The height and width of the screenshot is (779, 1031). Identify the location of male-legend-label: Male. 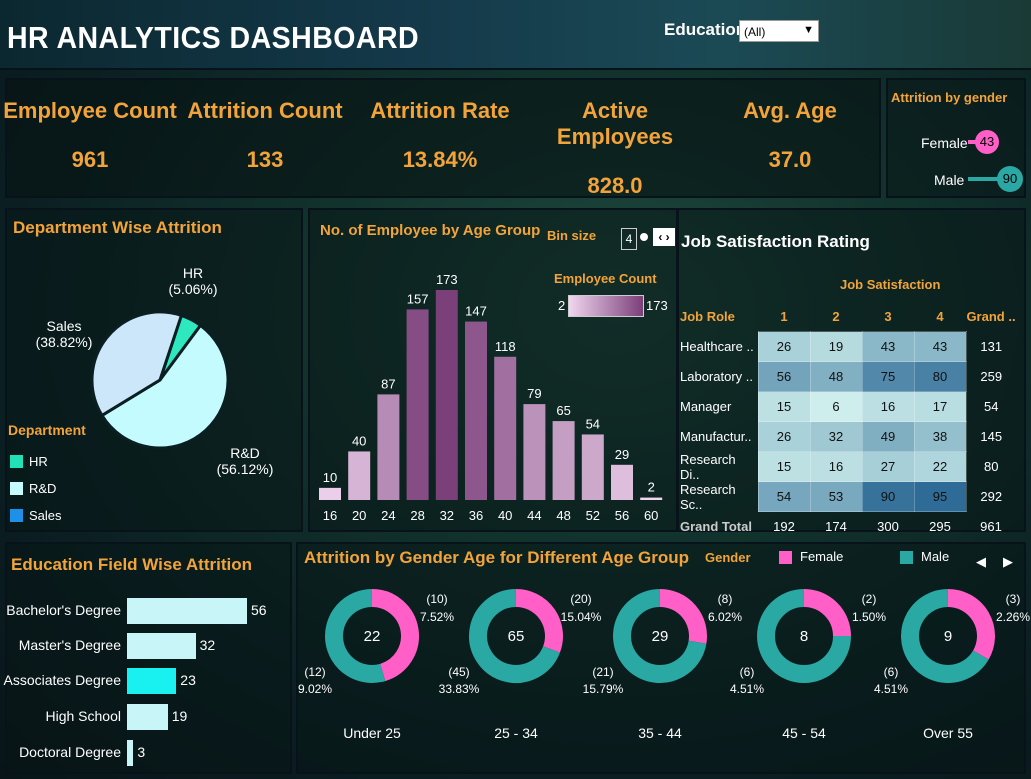
(935, 556).